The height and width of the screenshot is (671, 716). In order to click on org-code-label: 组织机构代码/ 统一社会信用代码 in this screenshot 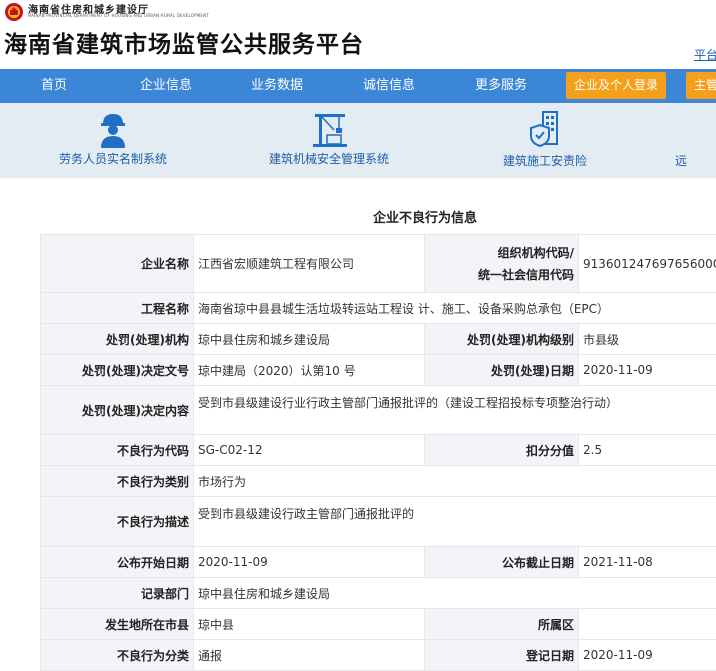, I will do `click(501, 263)`.